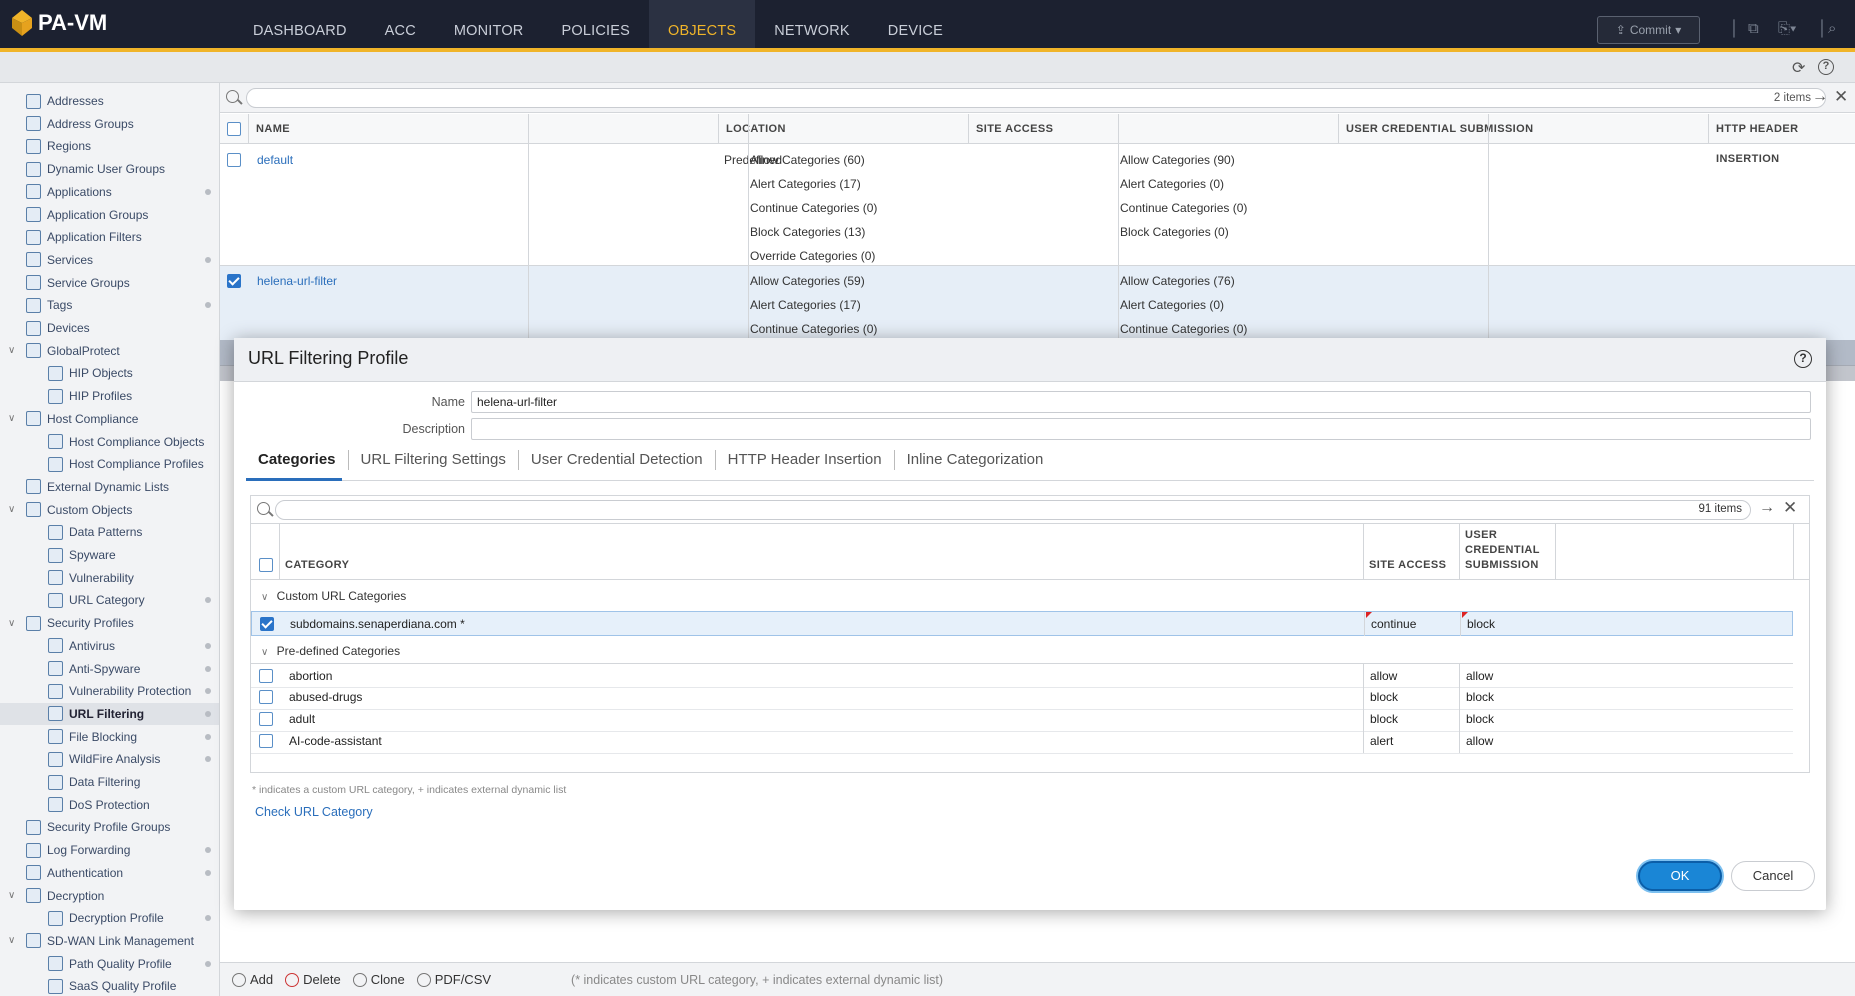  Describe the element at coordinates (1781, 139) in the screenshot. I see `col-http-header: HTTP HEADER INSERTION` at that location.